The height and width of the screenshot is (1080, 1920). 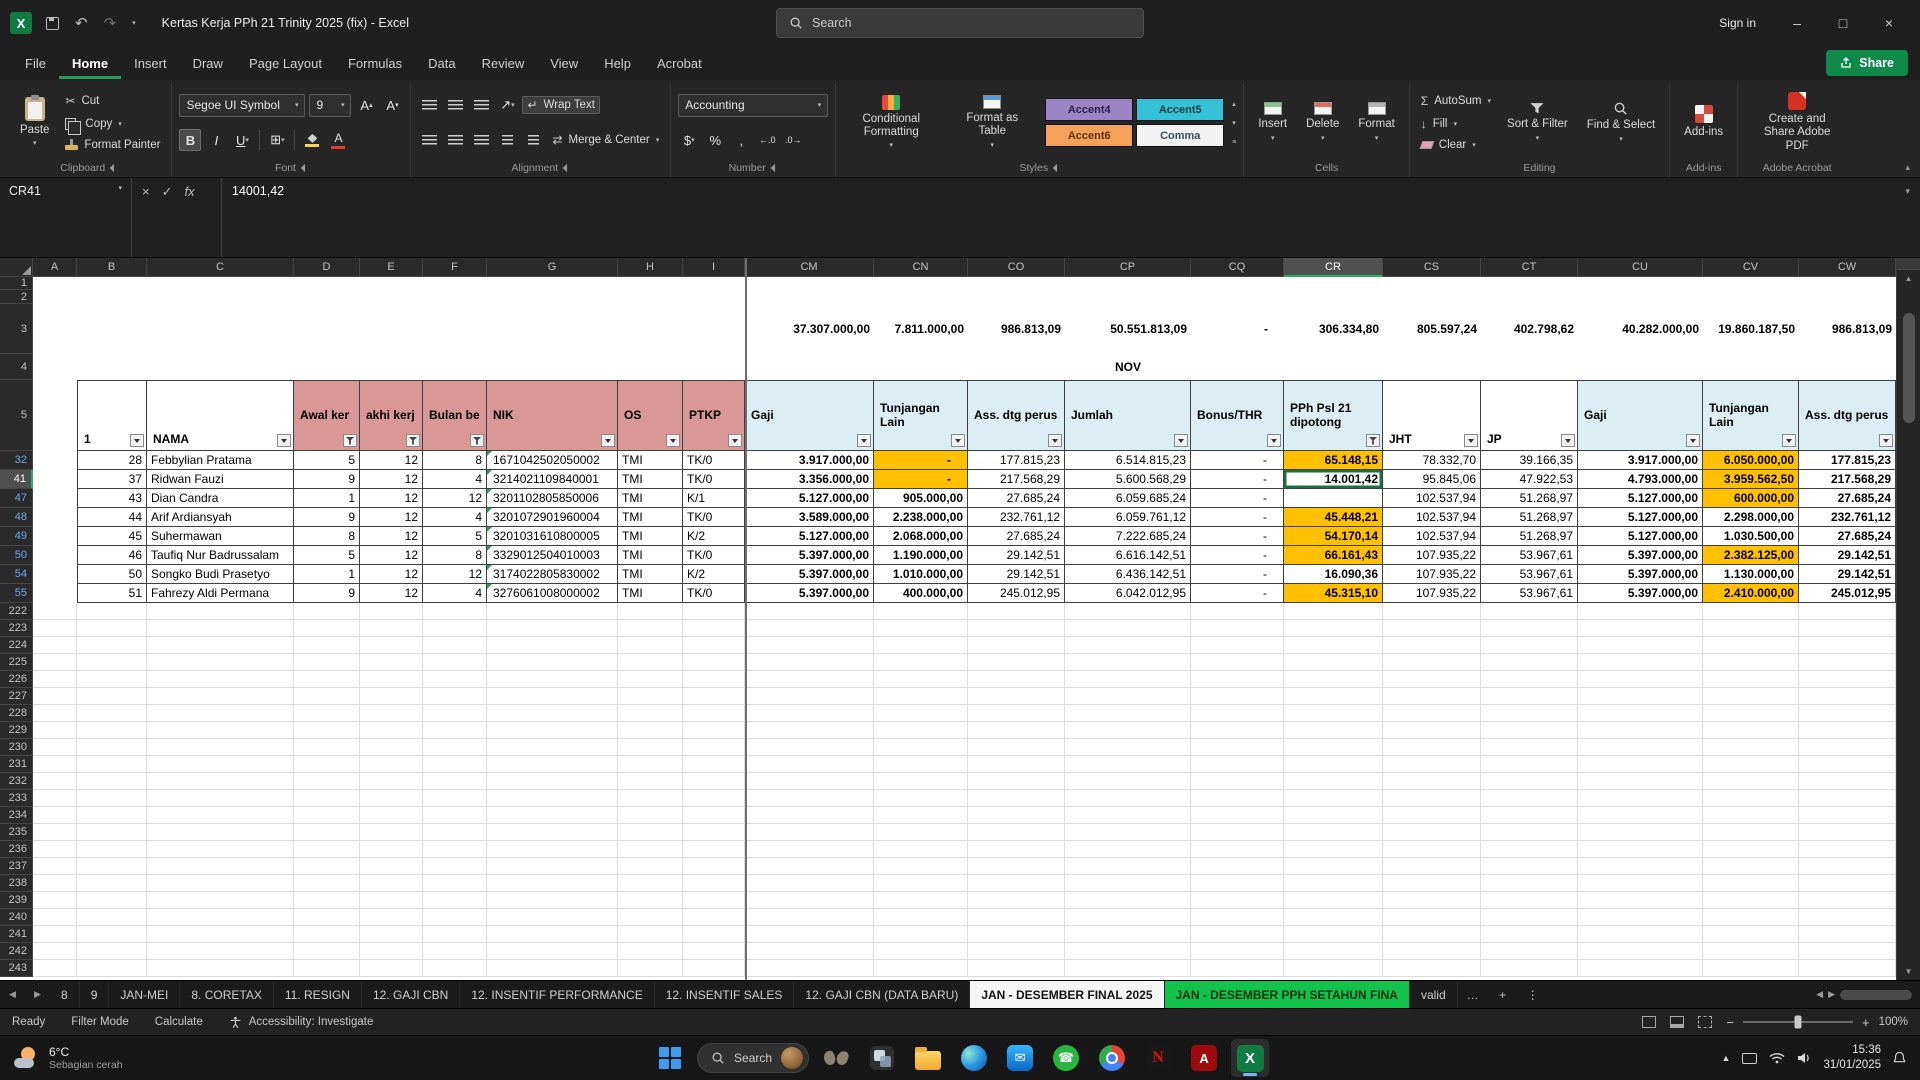 I want to click on cell: 46, so click(x=112, y=555).